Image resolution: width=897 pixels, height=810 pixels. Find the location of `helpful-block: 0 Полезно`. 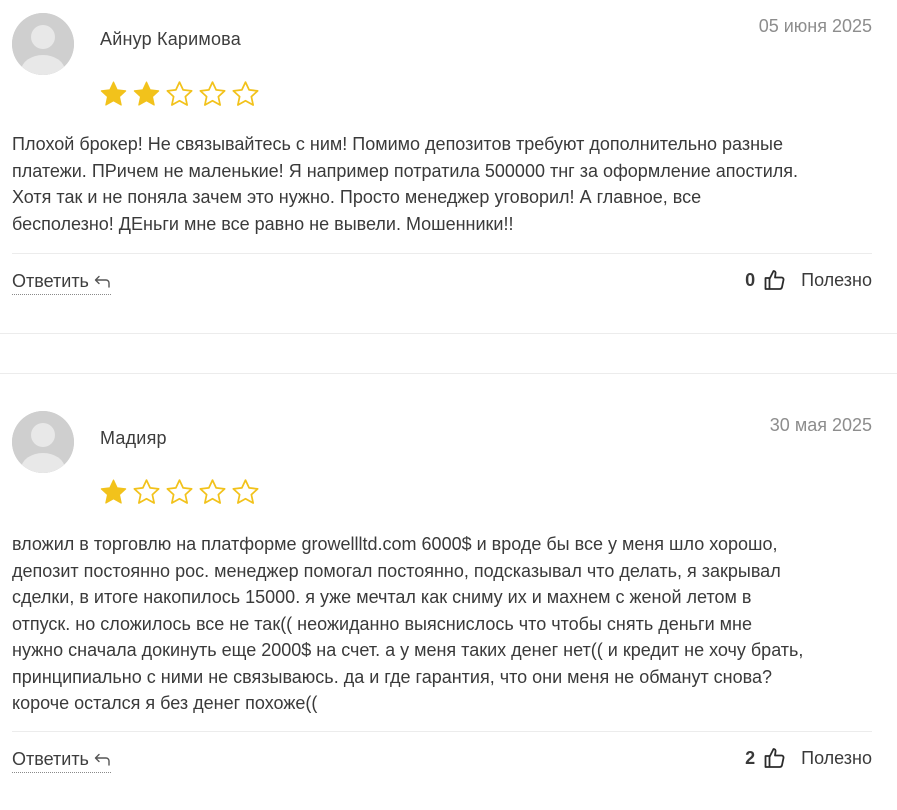

helpful-block: 0 Полезно is located at coordinates (808, 280).